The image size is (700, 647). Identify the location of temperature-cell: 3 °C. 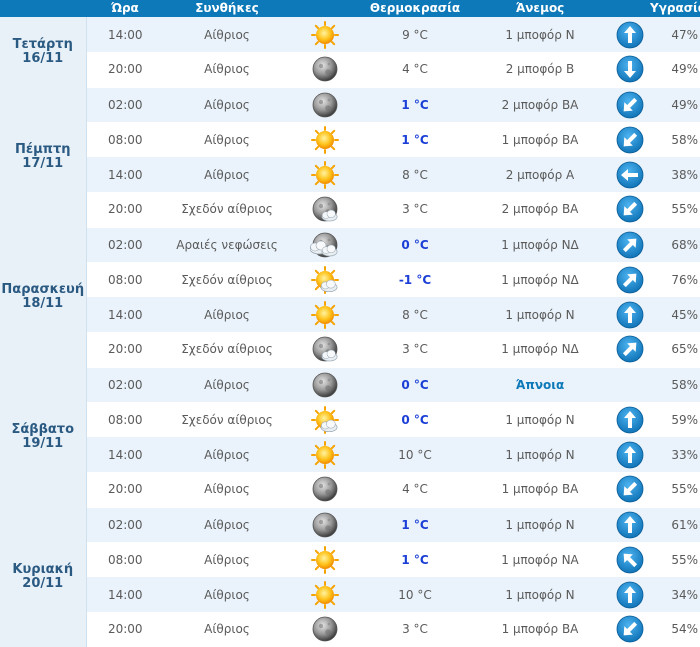
(415, 350).